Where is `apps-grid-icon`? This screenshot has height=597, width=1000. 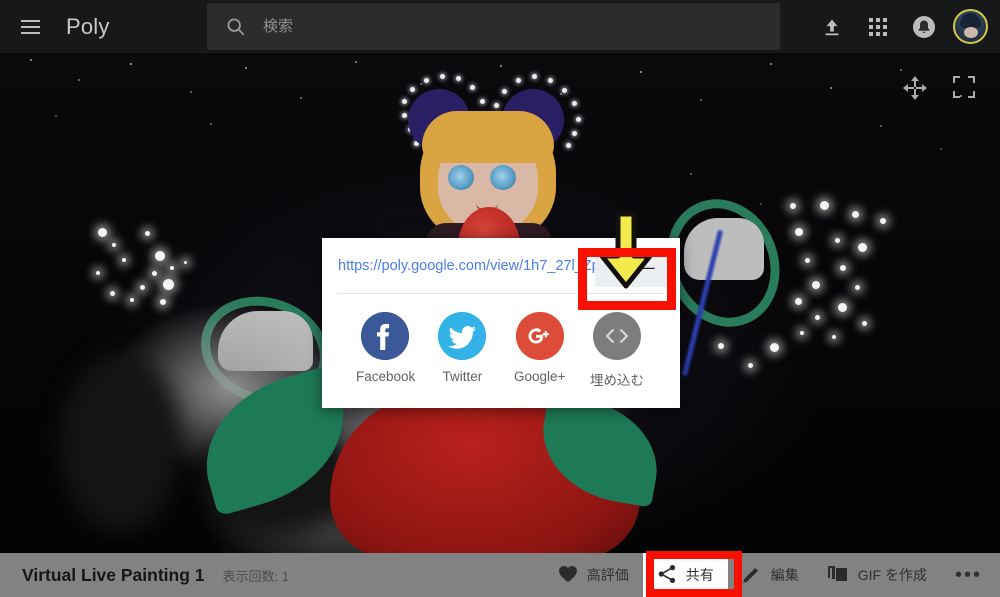
apps-grid-icon is located at coordinates (878, 27).